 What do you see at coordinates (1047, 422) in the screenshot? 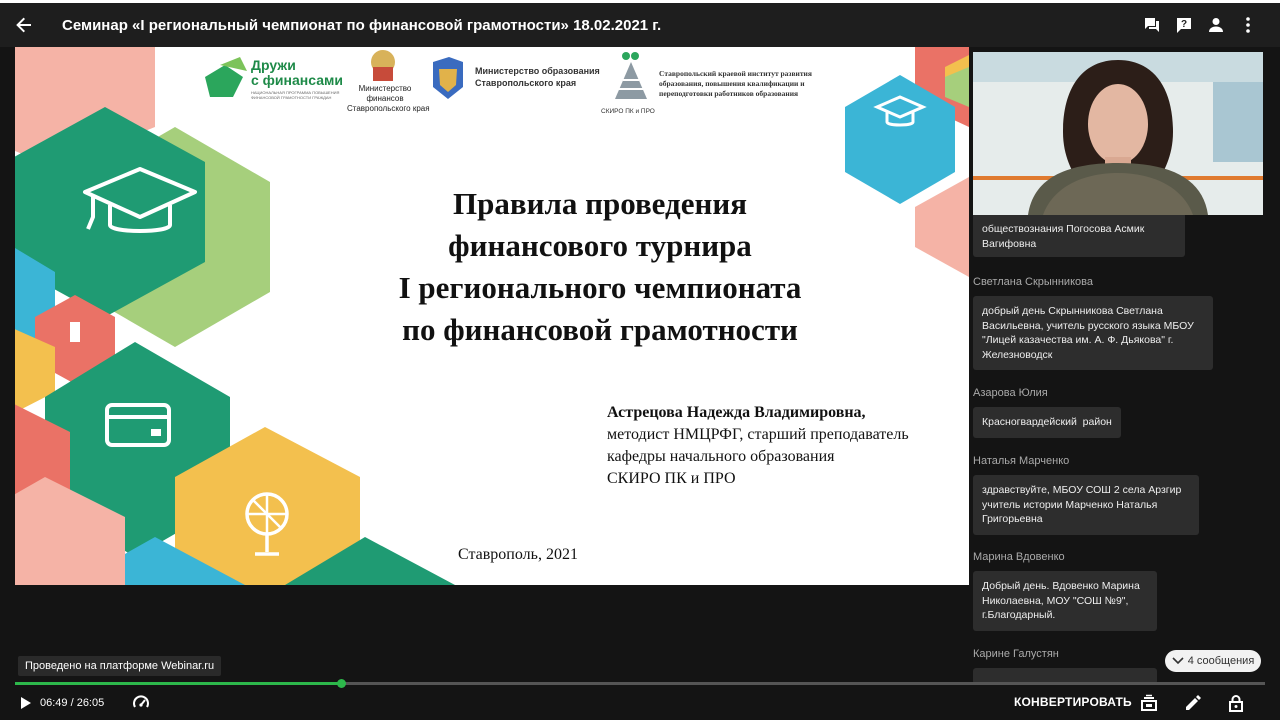
I see `chat-bubble: Красногвардейский район` at bounding box center [1047, 422].